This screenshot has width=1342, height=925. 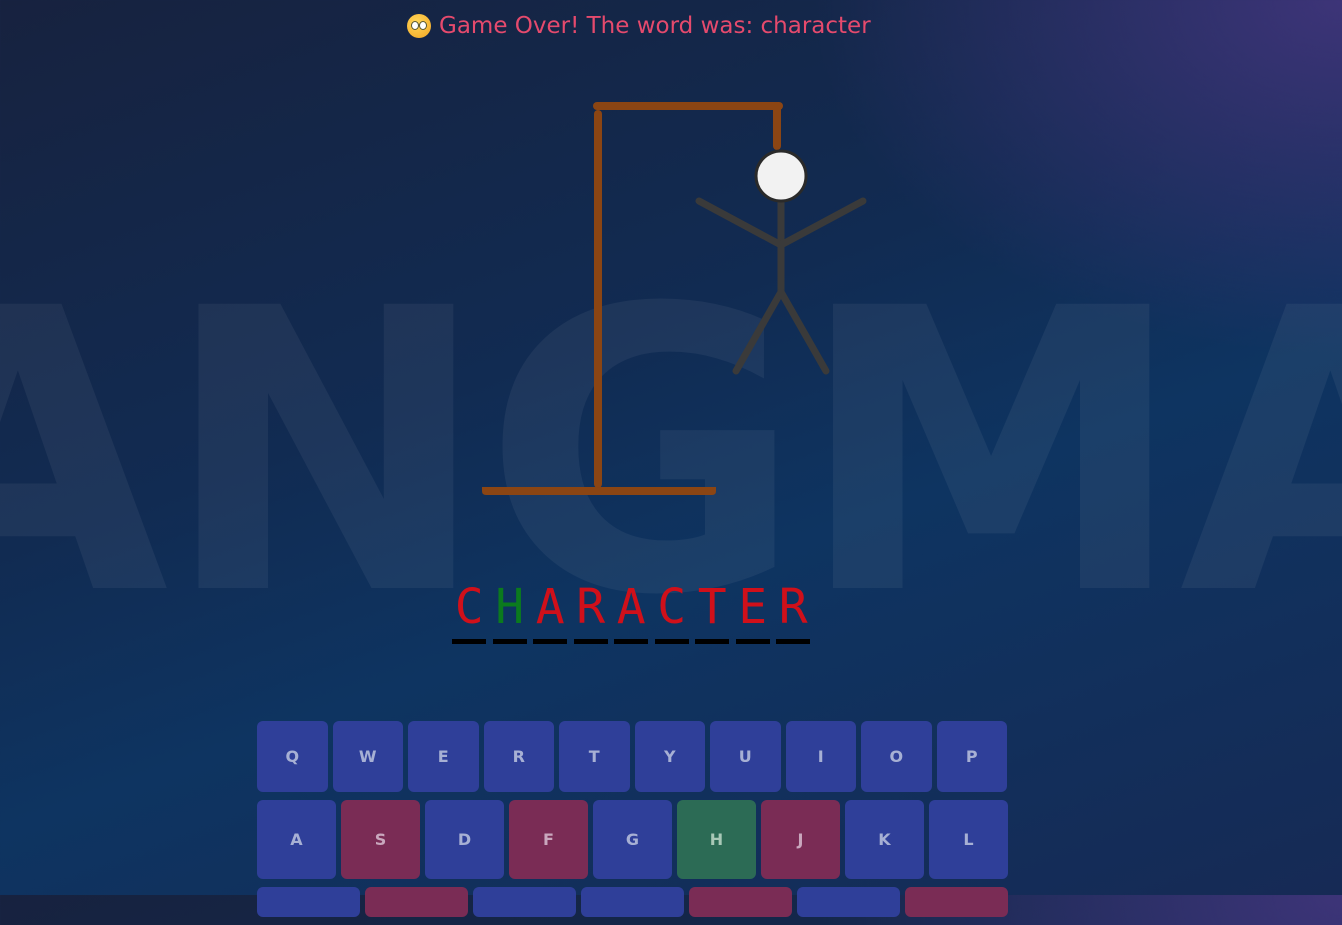 I want to click on word-letter: E, so click(x=753, y=607).